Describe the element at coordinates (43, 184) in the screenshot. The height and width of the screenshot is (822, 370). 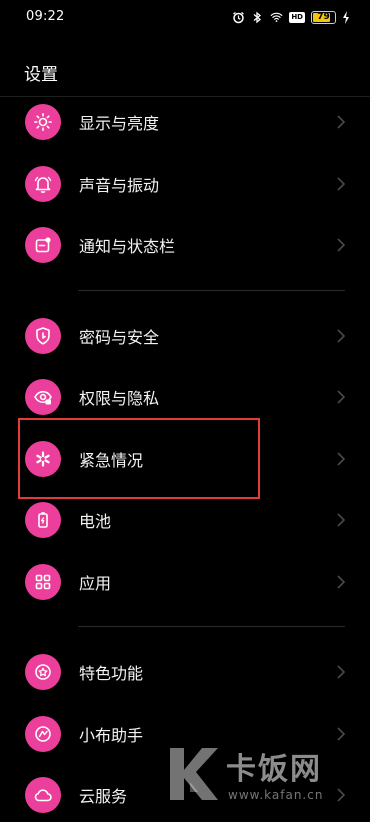
I see `bell-icon` at that location.